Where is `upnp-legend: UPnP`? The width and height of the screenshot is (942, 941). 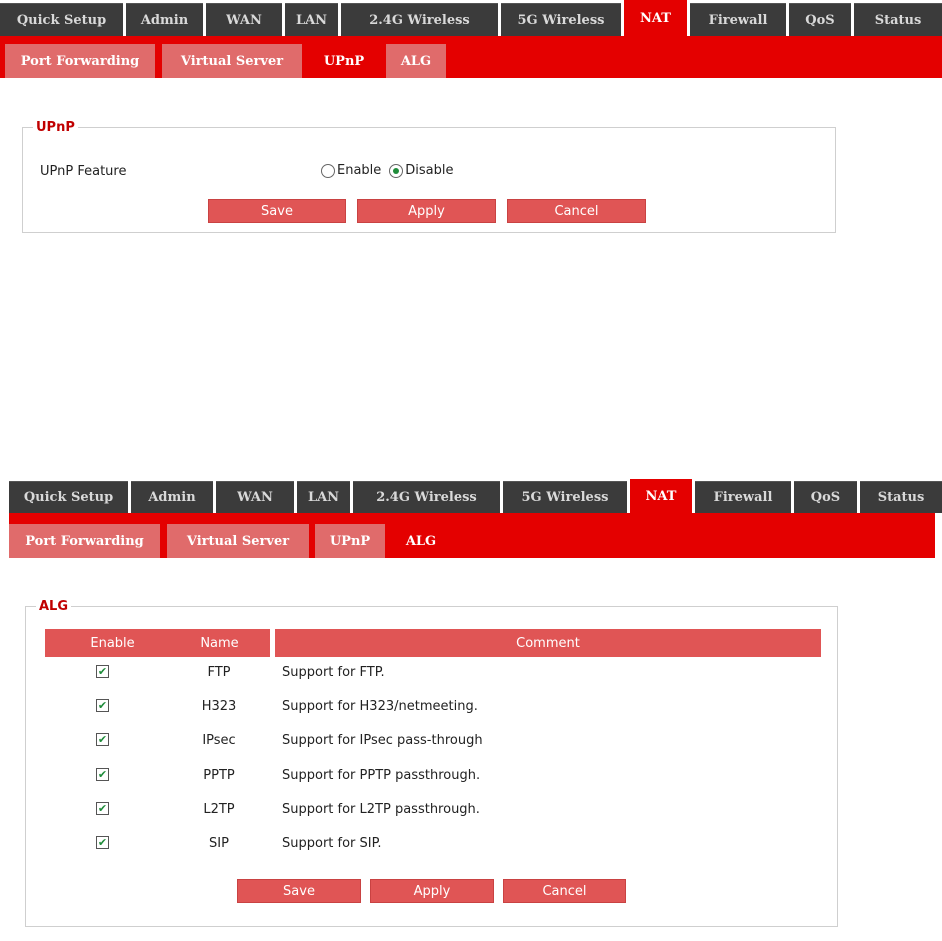 upnp-legend: UPnP is located at coordinates (55, 127).